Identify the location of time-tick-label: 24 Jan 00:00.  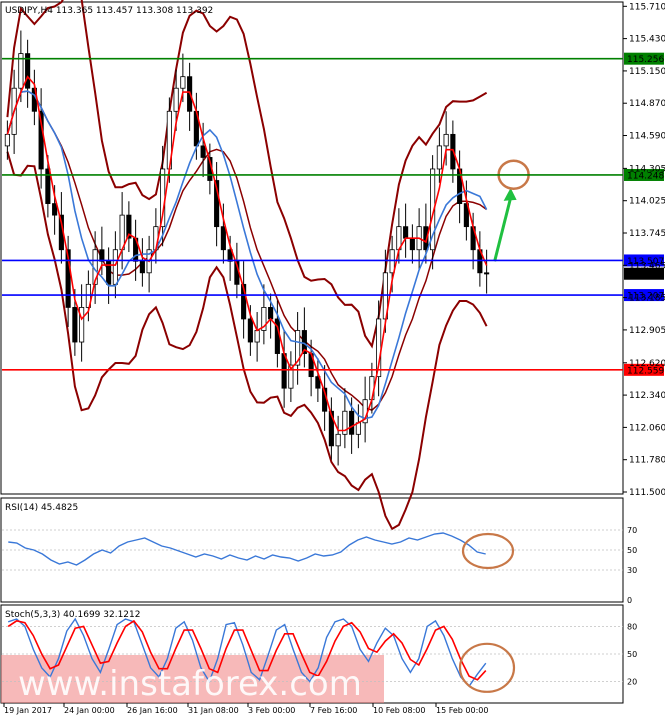
(89, 710).